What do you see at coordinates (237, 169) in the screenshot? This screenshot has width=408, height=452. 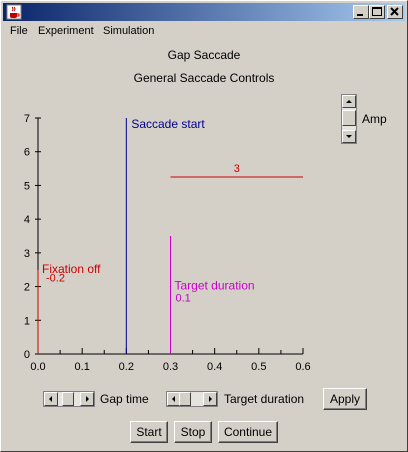 I see `amp-value-label: 3` at bounding box center [237, 169].